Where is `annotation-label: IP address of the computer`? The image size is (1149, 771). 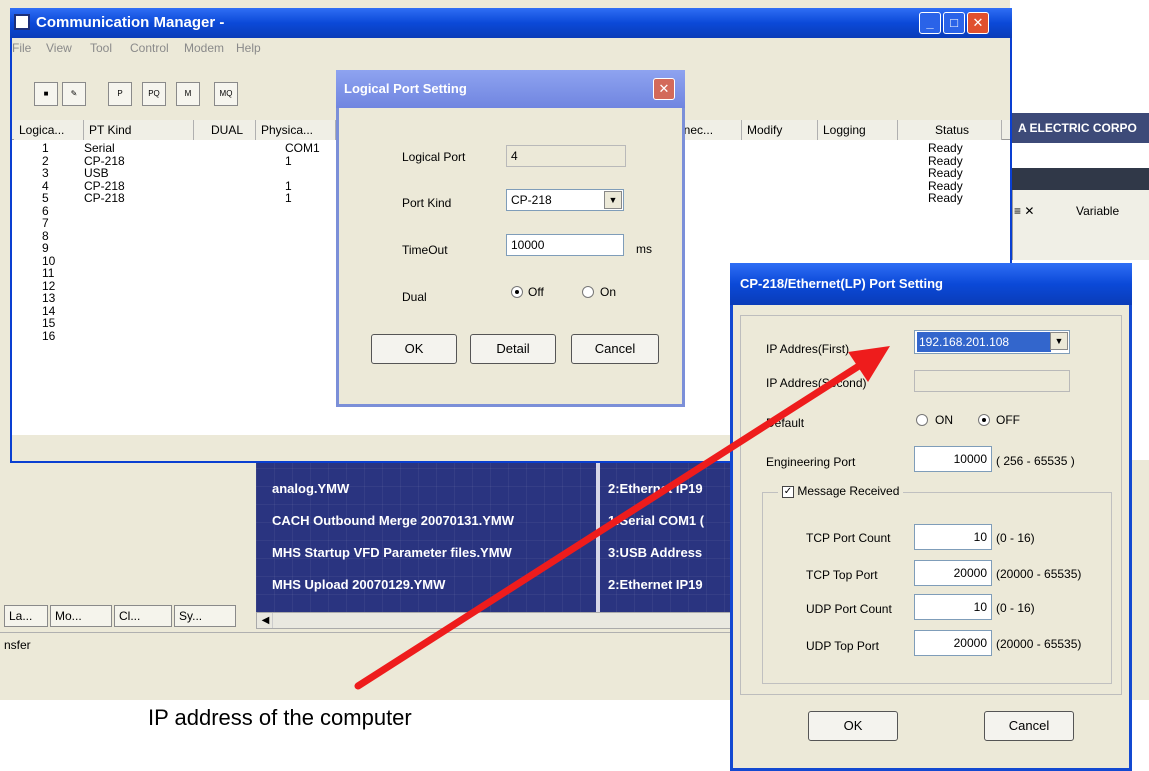 annotation-label: IP address of the computer is located at coordinates (280, 717).